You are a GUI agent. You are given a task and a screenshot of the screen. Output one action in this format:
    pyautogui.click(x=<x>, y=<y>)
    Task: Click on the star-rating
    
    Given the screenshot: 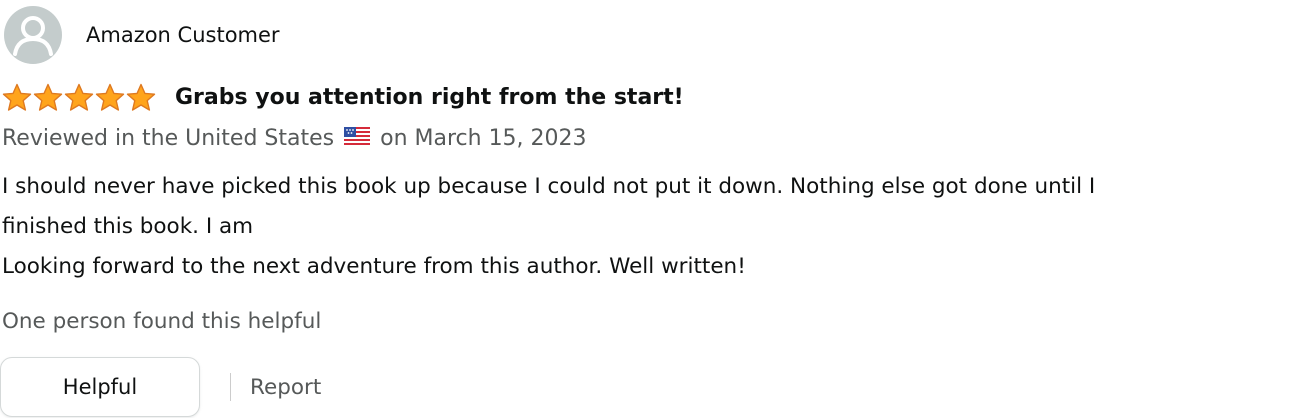 What is the action you would take?
    pyautogui.click(x=79, y=97)
    